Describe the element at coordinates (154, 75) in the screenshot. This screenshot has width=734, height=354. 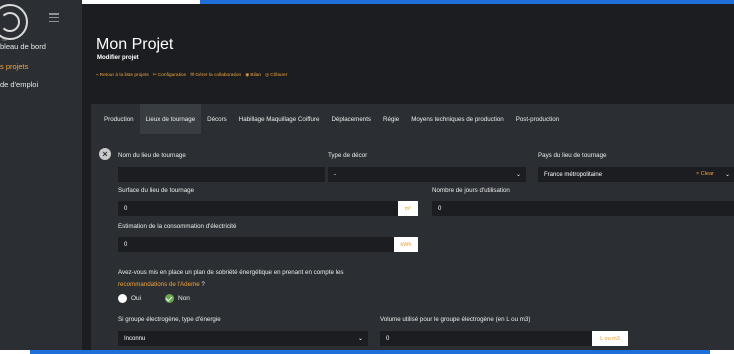
I see `configuration-icon: ✂` at that location.